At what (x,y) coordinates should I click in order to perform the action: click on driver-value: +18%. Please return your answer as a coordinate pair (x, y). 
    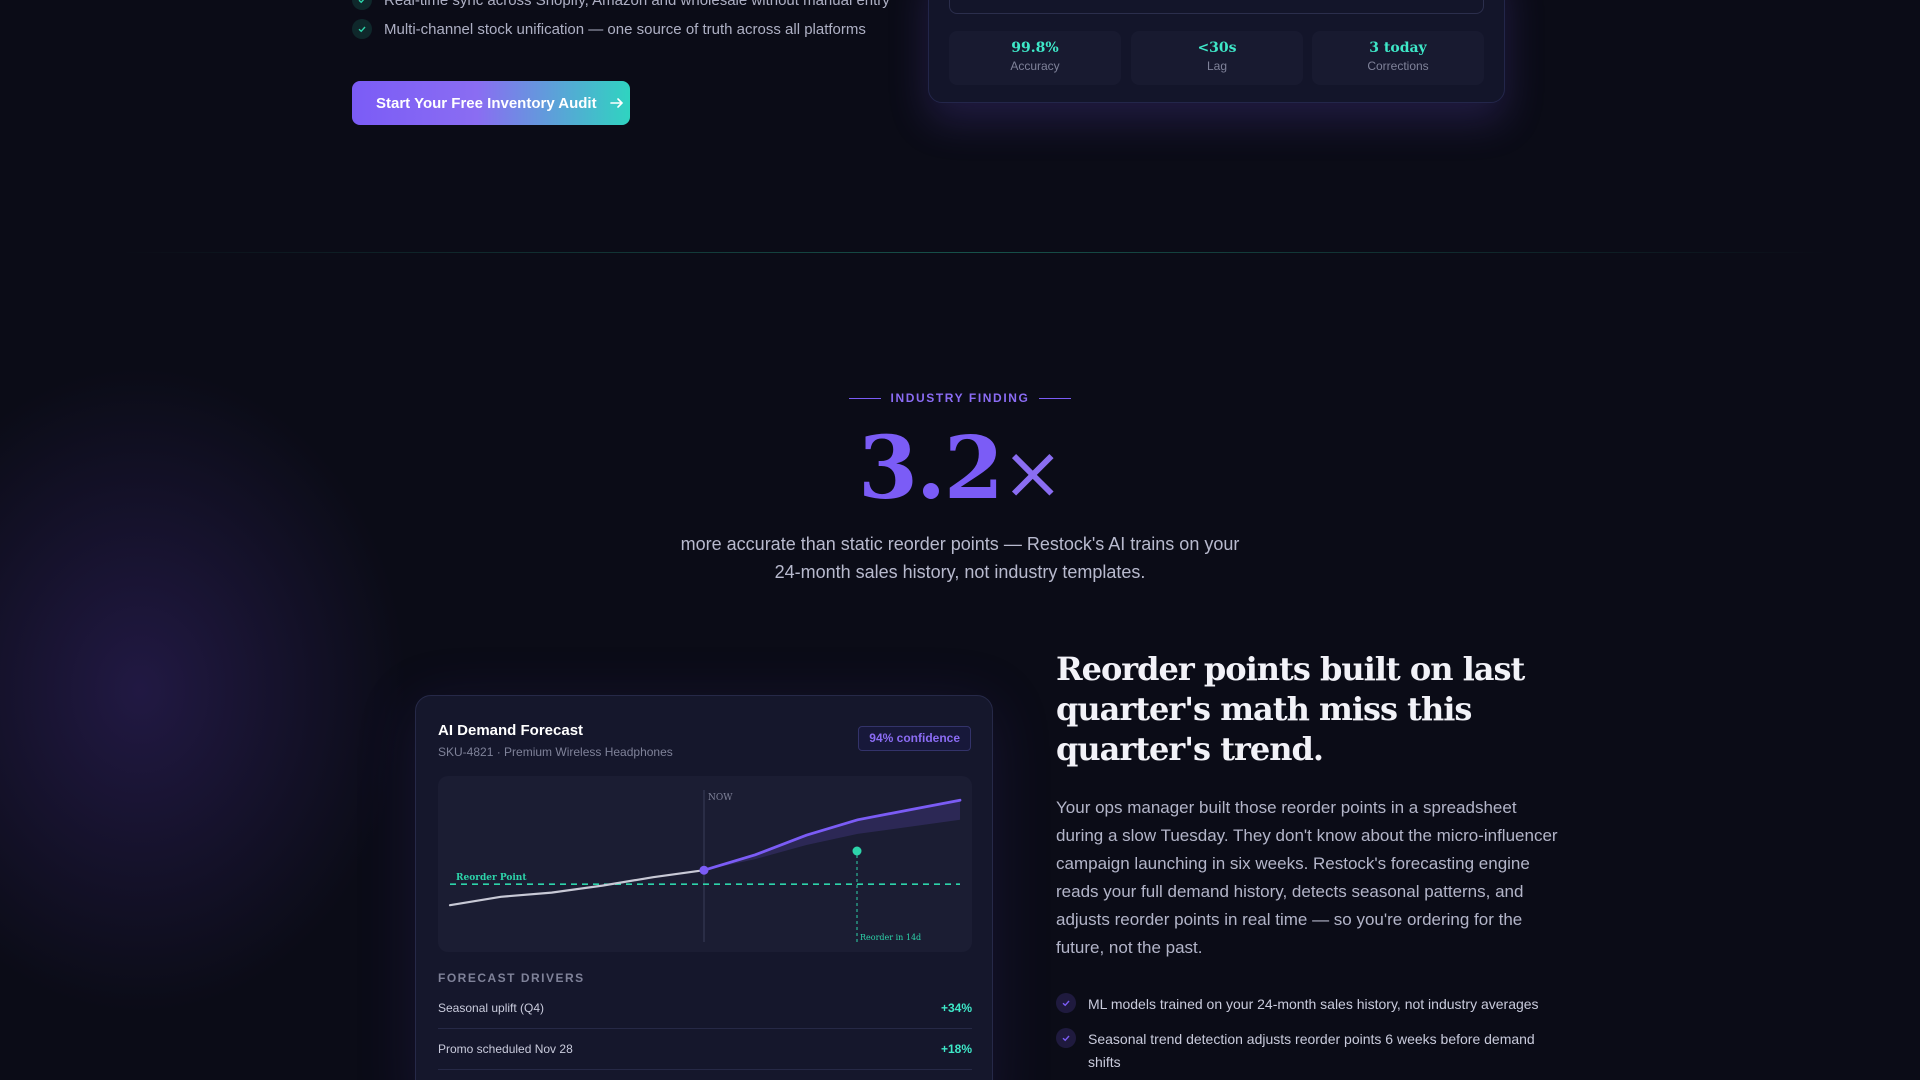
    Looking at the image, I should click on (956, 1049).